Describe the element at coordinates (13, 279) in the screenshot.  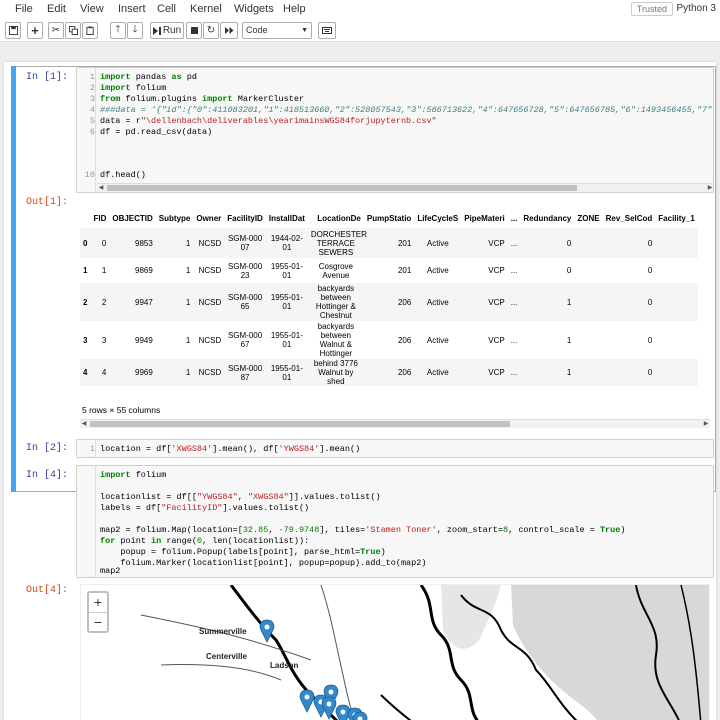
I see `selected-cell-indicator` at that location.